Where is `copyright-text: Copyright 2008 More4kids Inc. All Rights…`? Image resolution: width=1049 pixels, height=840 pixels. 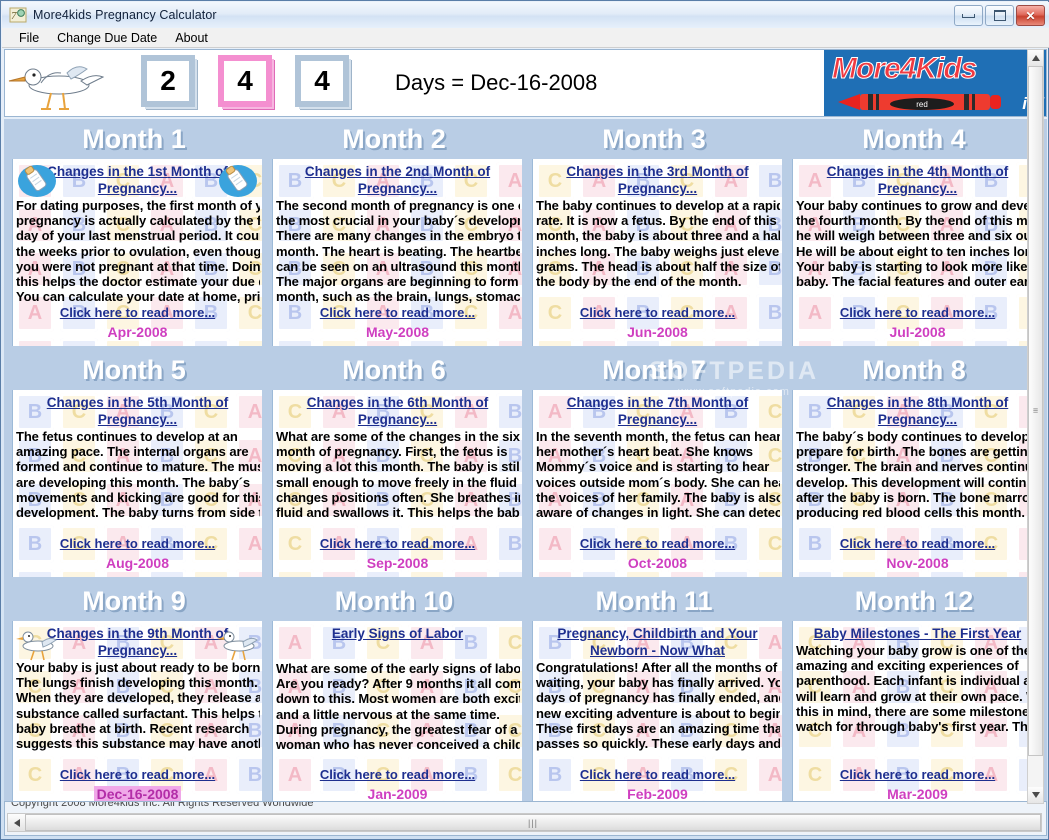 copyright-text: Copyright 2008 More4kids Inc. All Rights… is located at coordinates (162, 805).